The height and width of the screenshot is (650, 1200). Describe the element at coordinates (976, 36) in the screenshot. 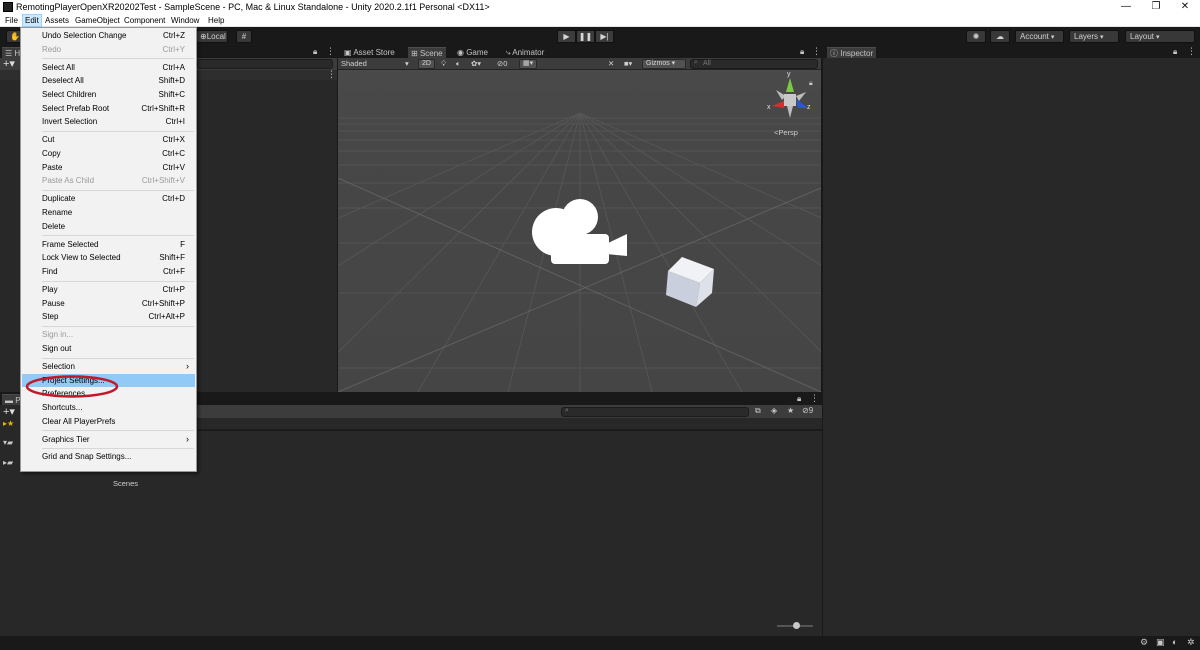

I see `collab-icon: ✺` at that location.